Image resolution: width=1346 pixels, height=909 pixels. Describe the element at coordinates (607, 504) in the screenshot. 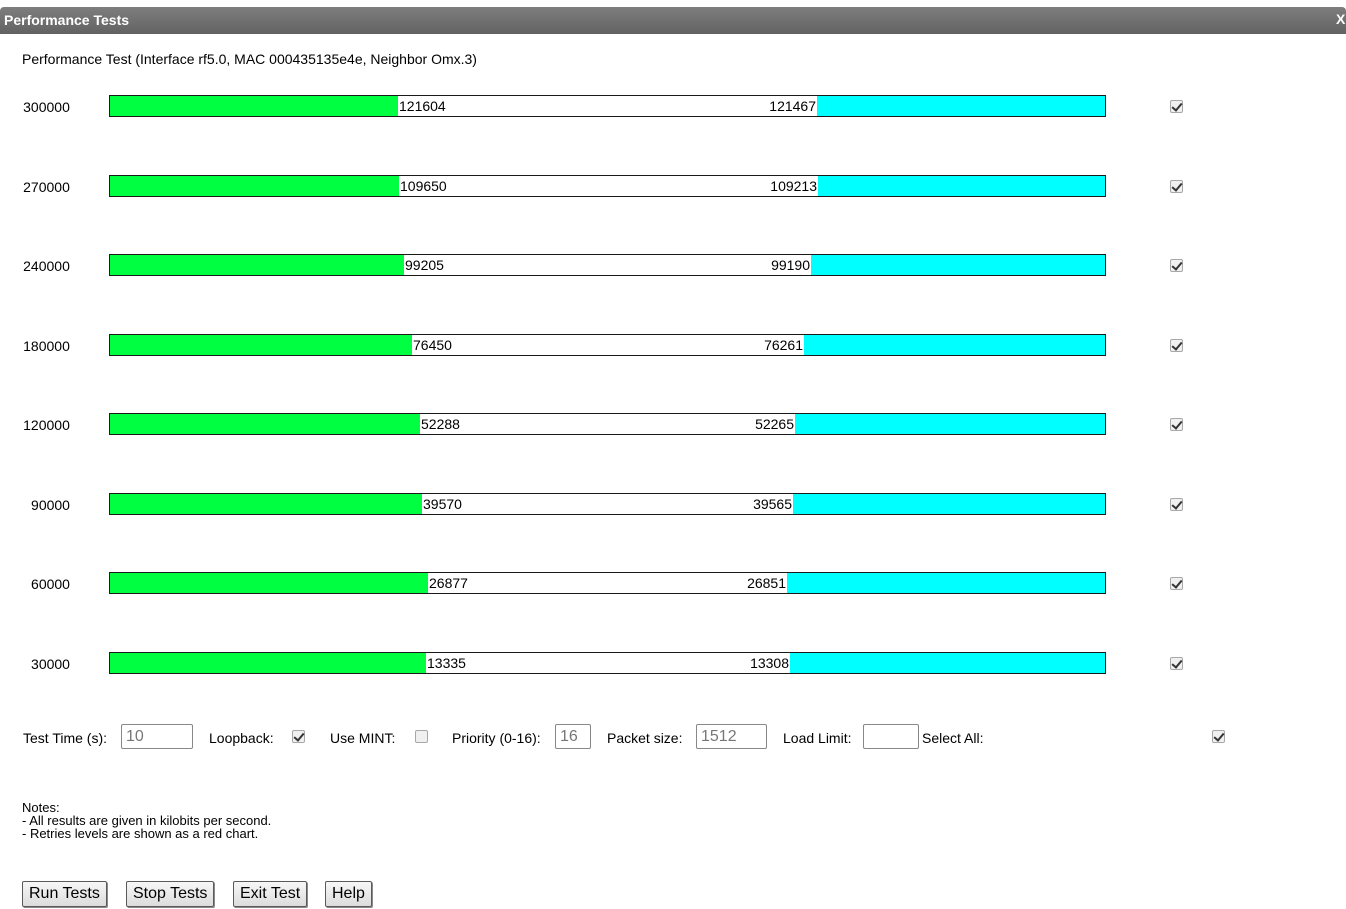

I see `throughput-bar: 39570 39565` at that location.